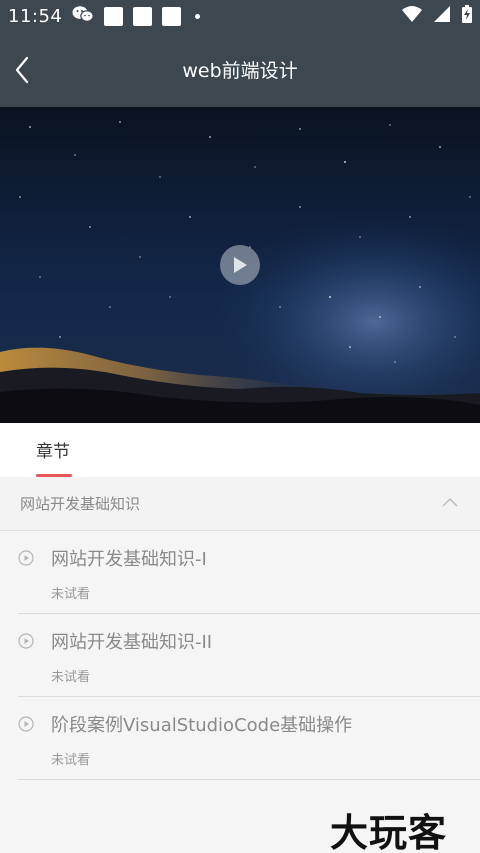 This screenshot has height=853, width=480. What do you see at coordinates (412, 16) in the screenshot?
I see `wifi-icon` at bounding box center [412, 16].